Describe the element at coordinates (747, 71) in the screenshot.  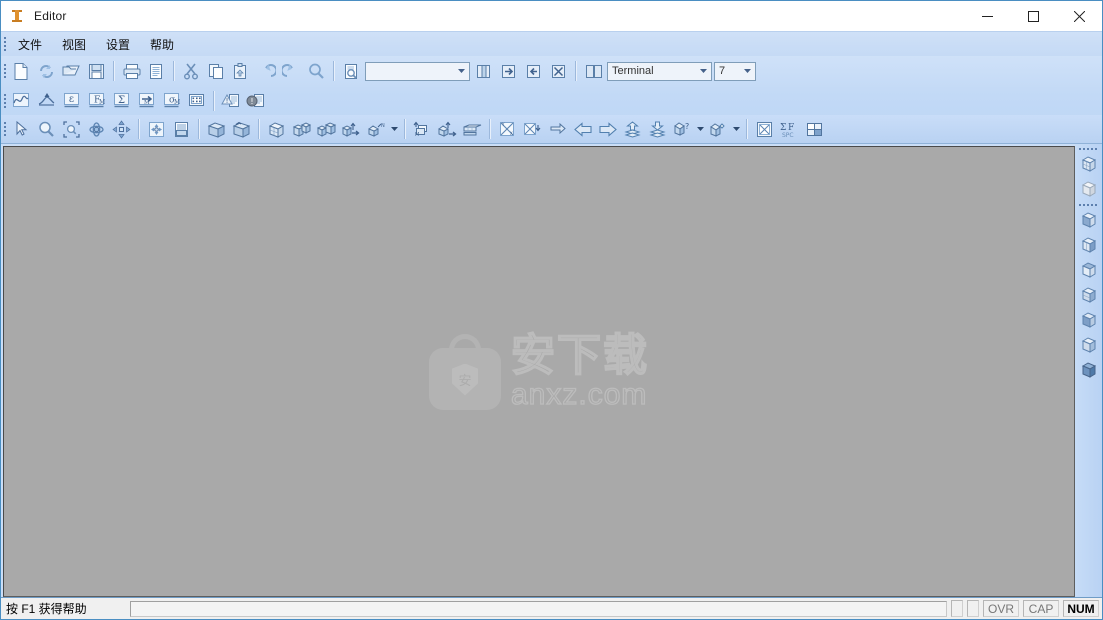
I see `font-size-caret` at that location.